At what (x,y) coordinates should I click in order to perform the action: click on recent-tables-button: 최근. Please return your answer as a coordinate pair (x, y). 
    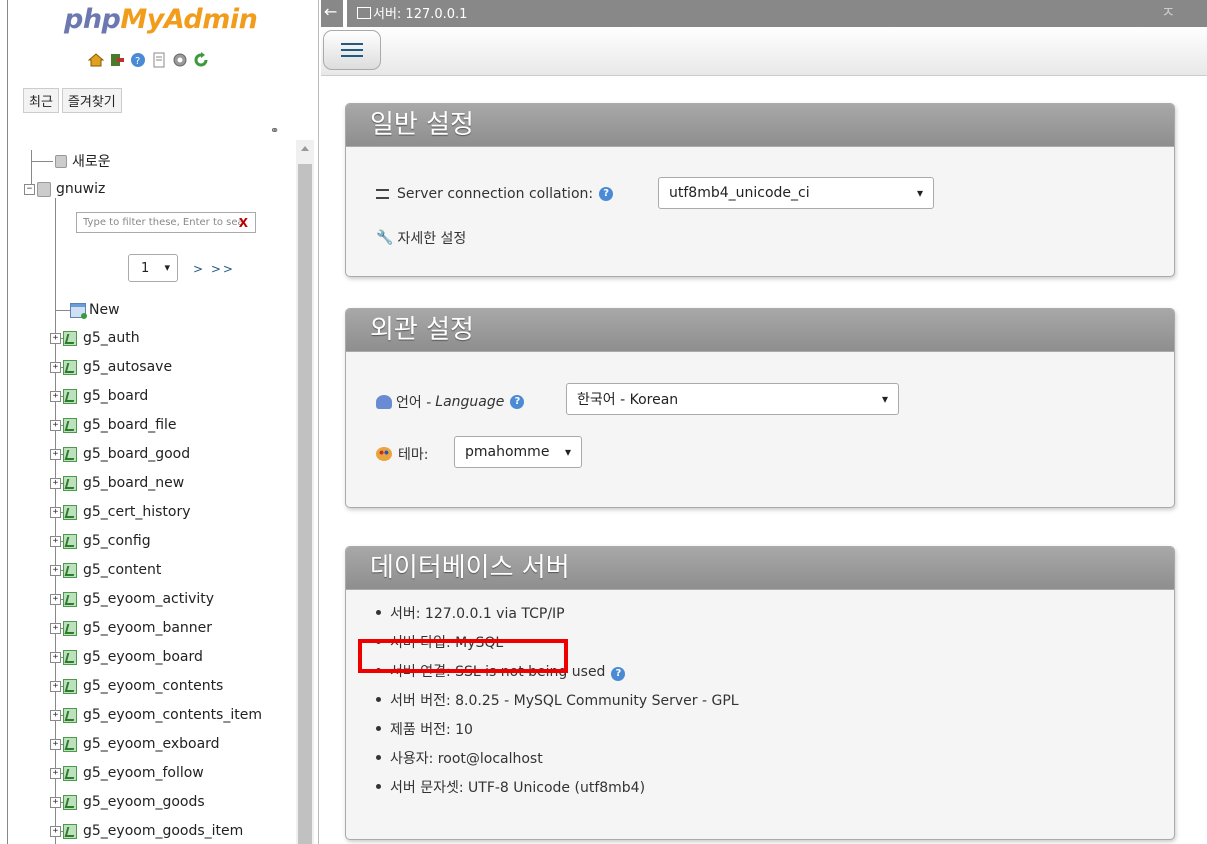
    Looking at the image, I should click on (41, 100).